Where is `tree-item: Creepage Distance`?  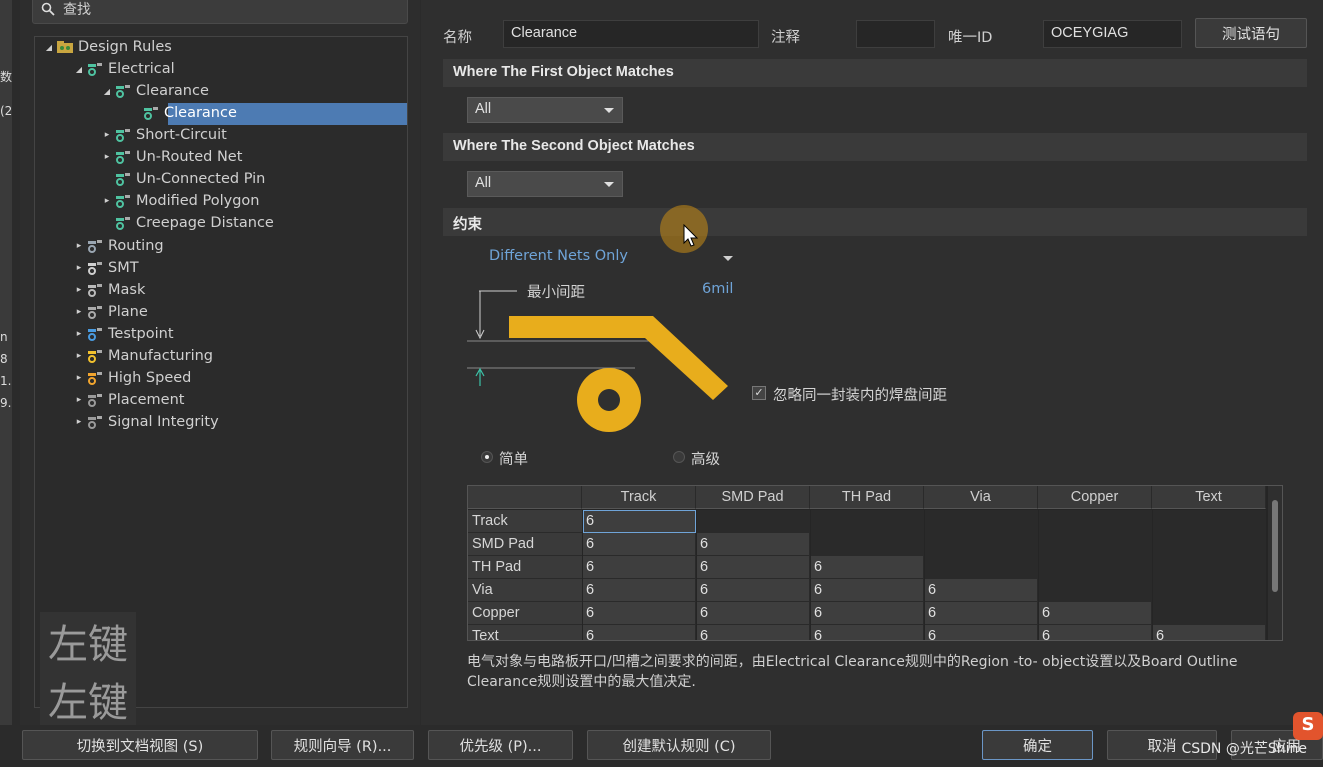 tree-item: Creepage Distance is located at coordinates (187, 223).